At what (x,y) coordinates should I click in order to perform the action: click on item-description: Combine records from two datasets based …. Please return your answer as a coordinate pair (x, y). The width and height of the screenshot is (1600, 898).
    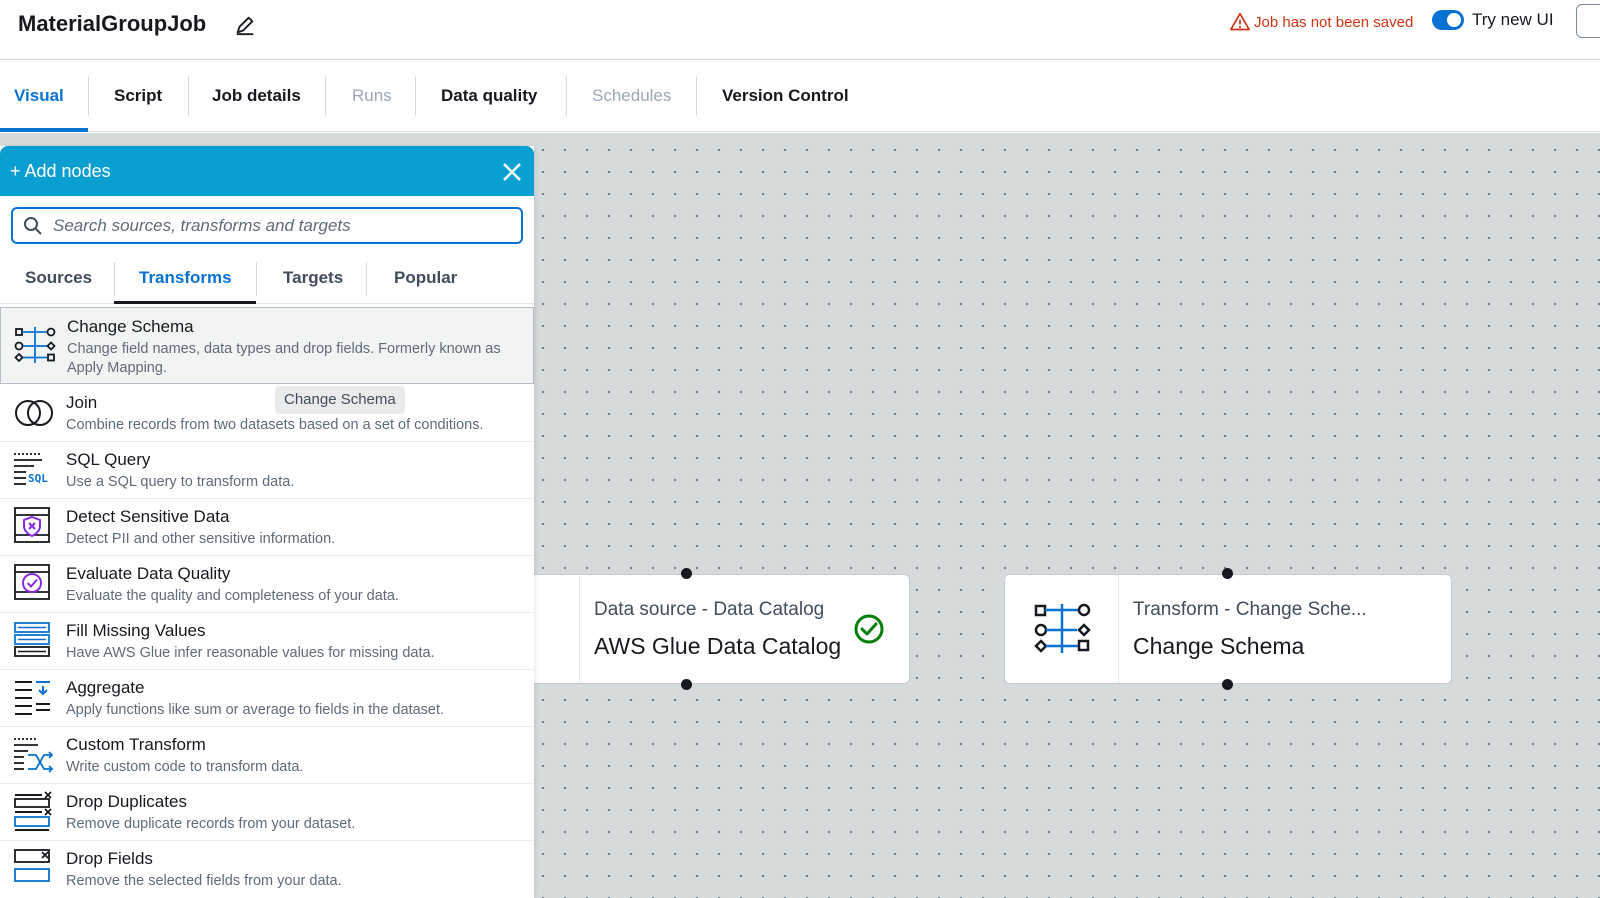
    Looking at the image, I should click on (275, 425).